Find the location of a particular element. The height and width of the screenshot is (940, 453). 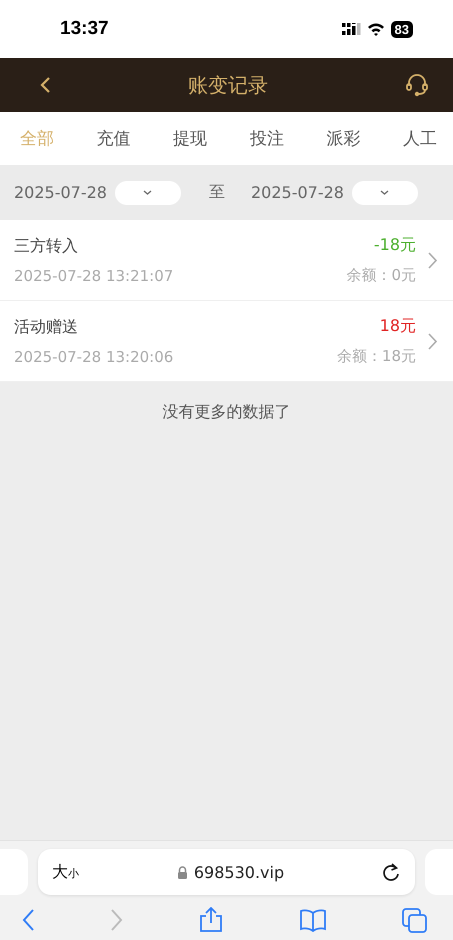

bookmarks-button is located at coordinates (313, 920).